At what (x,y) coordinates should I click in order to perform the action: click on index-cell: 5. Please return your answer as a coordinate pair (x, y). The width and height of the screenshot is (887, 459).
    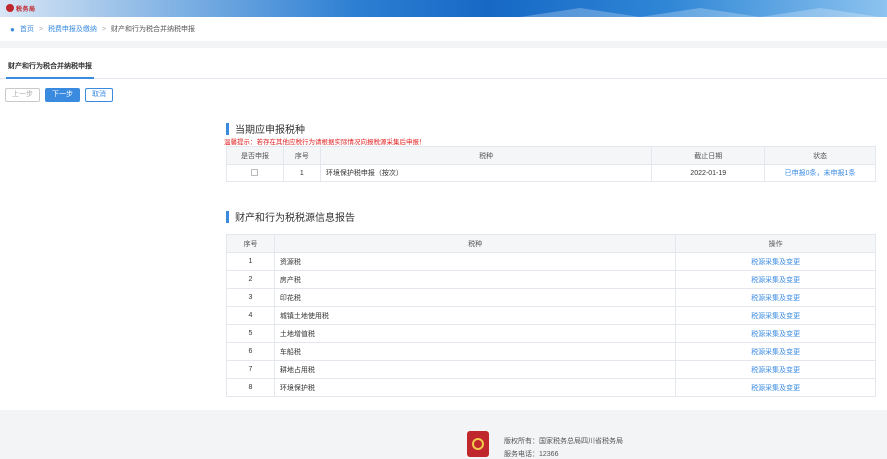
    Looking at the image, I should click on (250, 333).